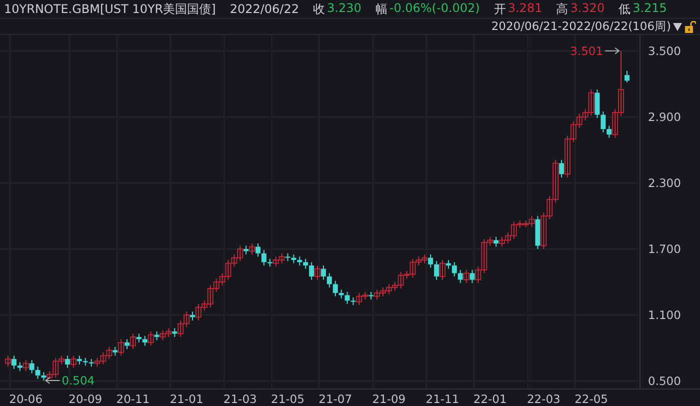  What do you see at coordinates (26, 399) in the screenshot?
I see `x-axis-label: 20-06` at bounding box center [26, 399].